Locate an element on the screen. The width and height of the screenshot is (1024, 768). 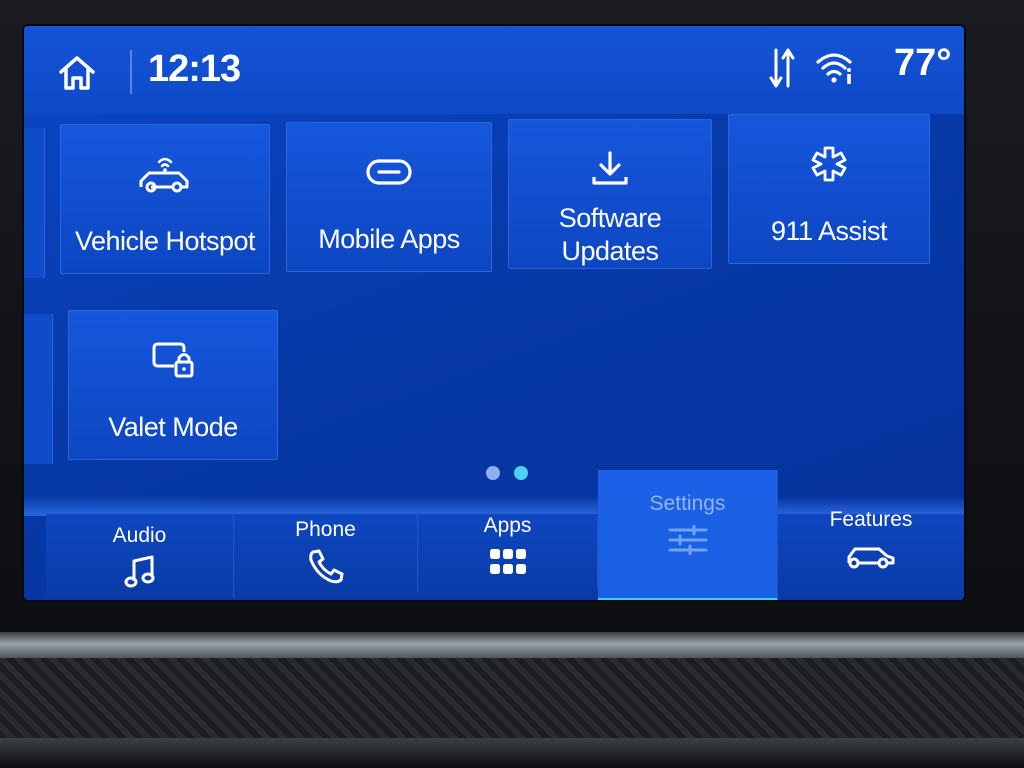
dashboard-trim is located at coordinates (512, 645).